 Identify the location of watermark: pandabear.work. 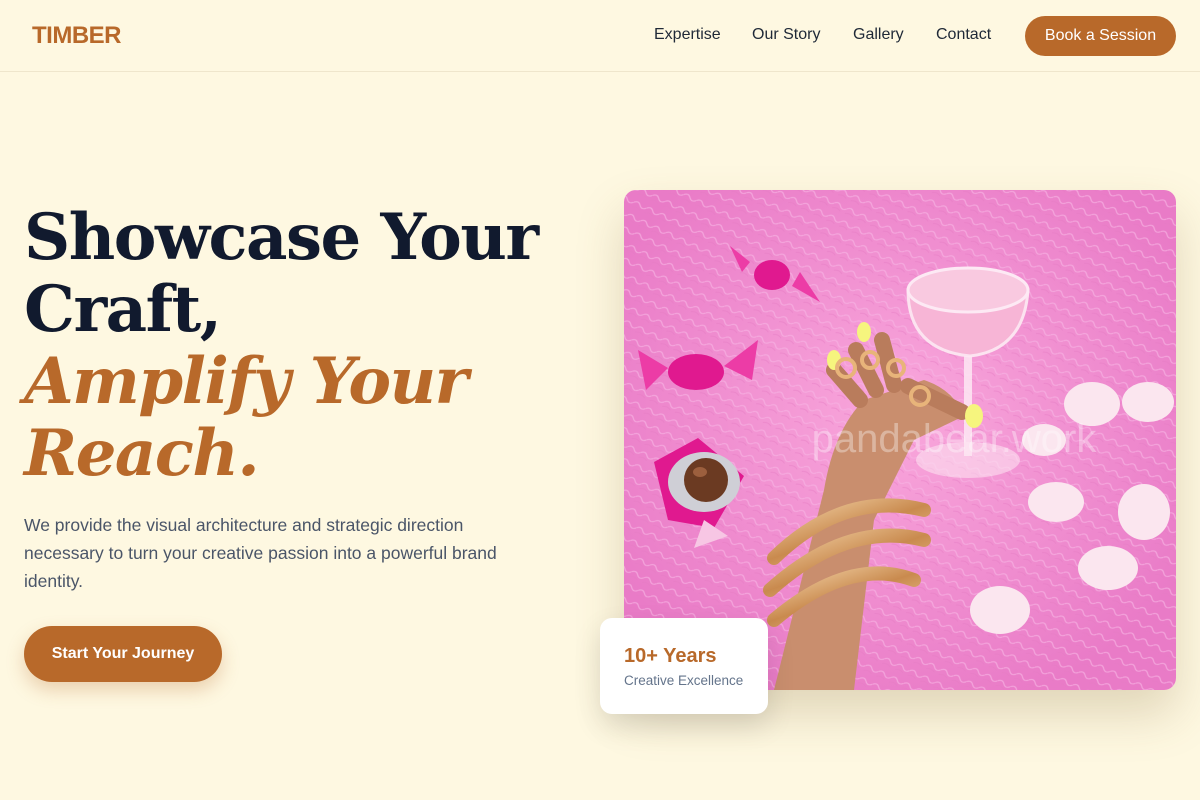
(955, 439).